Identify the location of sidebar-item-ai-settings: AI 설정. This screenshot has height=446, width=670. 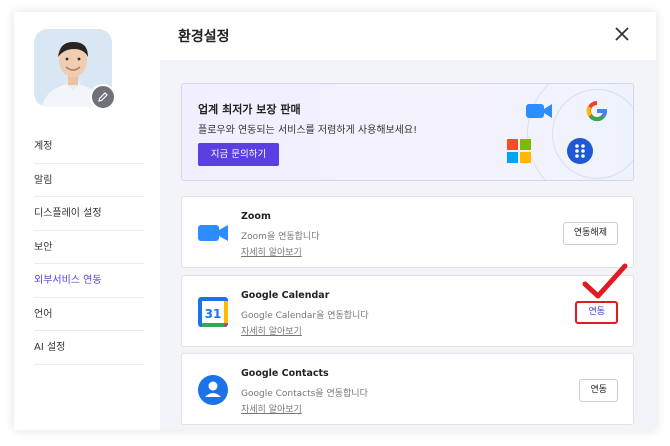
(89, 348).